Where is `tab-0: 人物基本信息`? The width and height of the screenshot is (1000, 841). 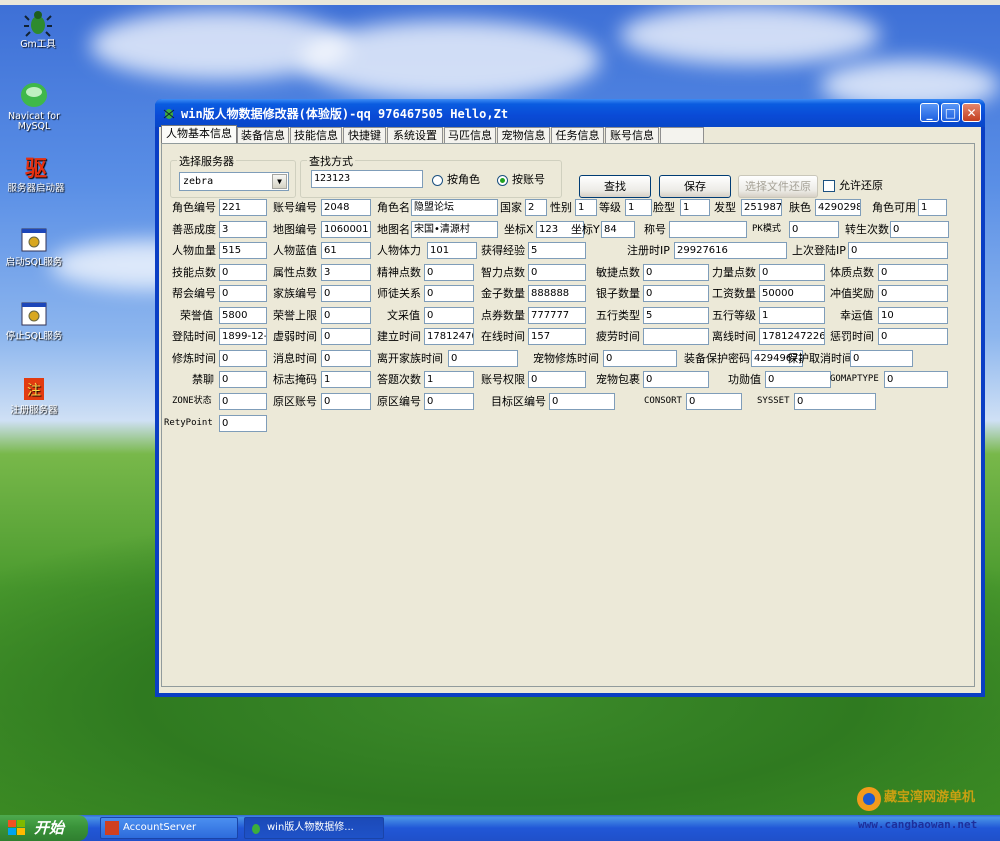
tab-0: 人物基本信息 is located at coordinates (199, 135).